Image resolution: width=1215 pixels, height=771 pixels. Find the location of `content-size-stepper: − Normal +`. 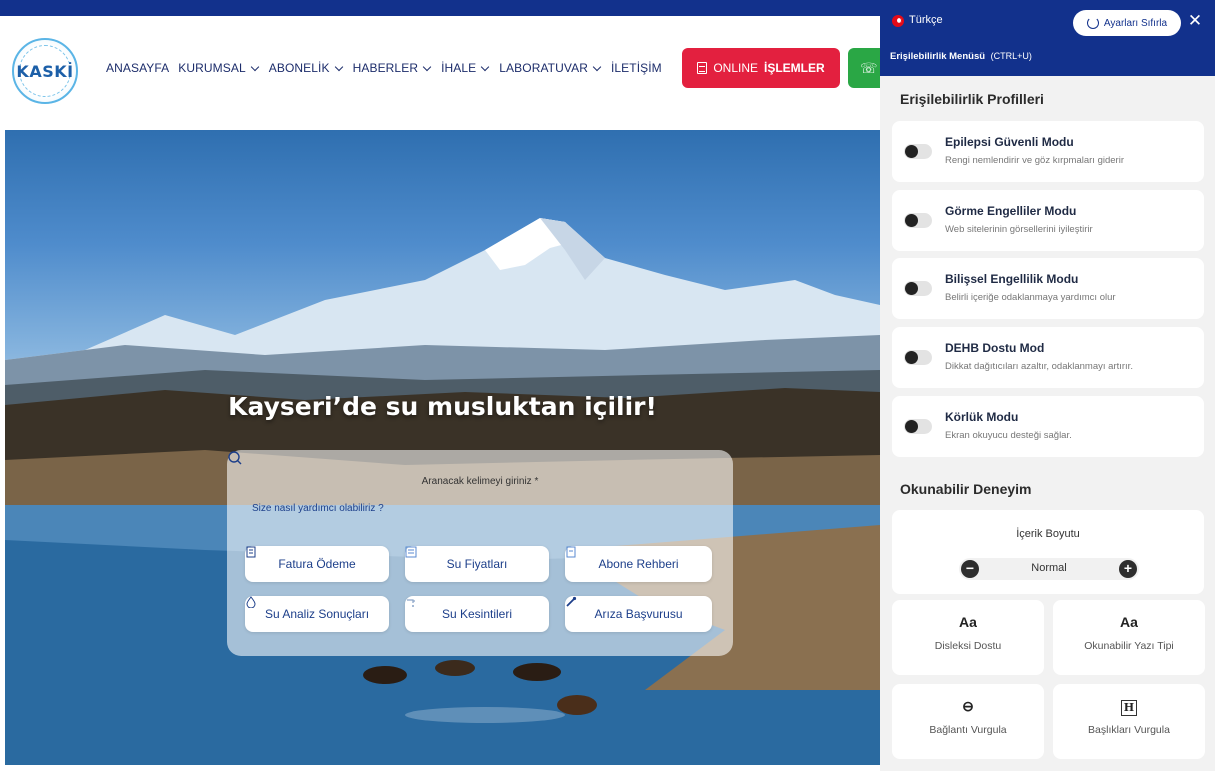

content-size-stepper: − Normal + is located at coordinates (1049, 569).